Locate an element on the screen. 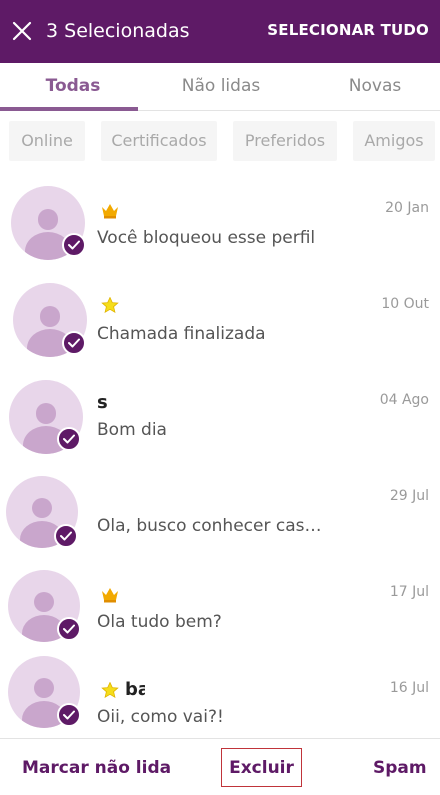 The width and height of the screenshot is (440, 795). conversation-date: 17 Jul is located at coordinates (409, 592).